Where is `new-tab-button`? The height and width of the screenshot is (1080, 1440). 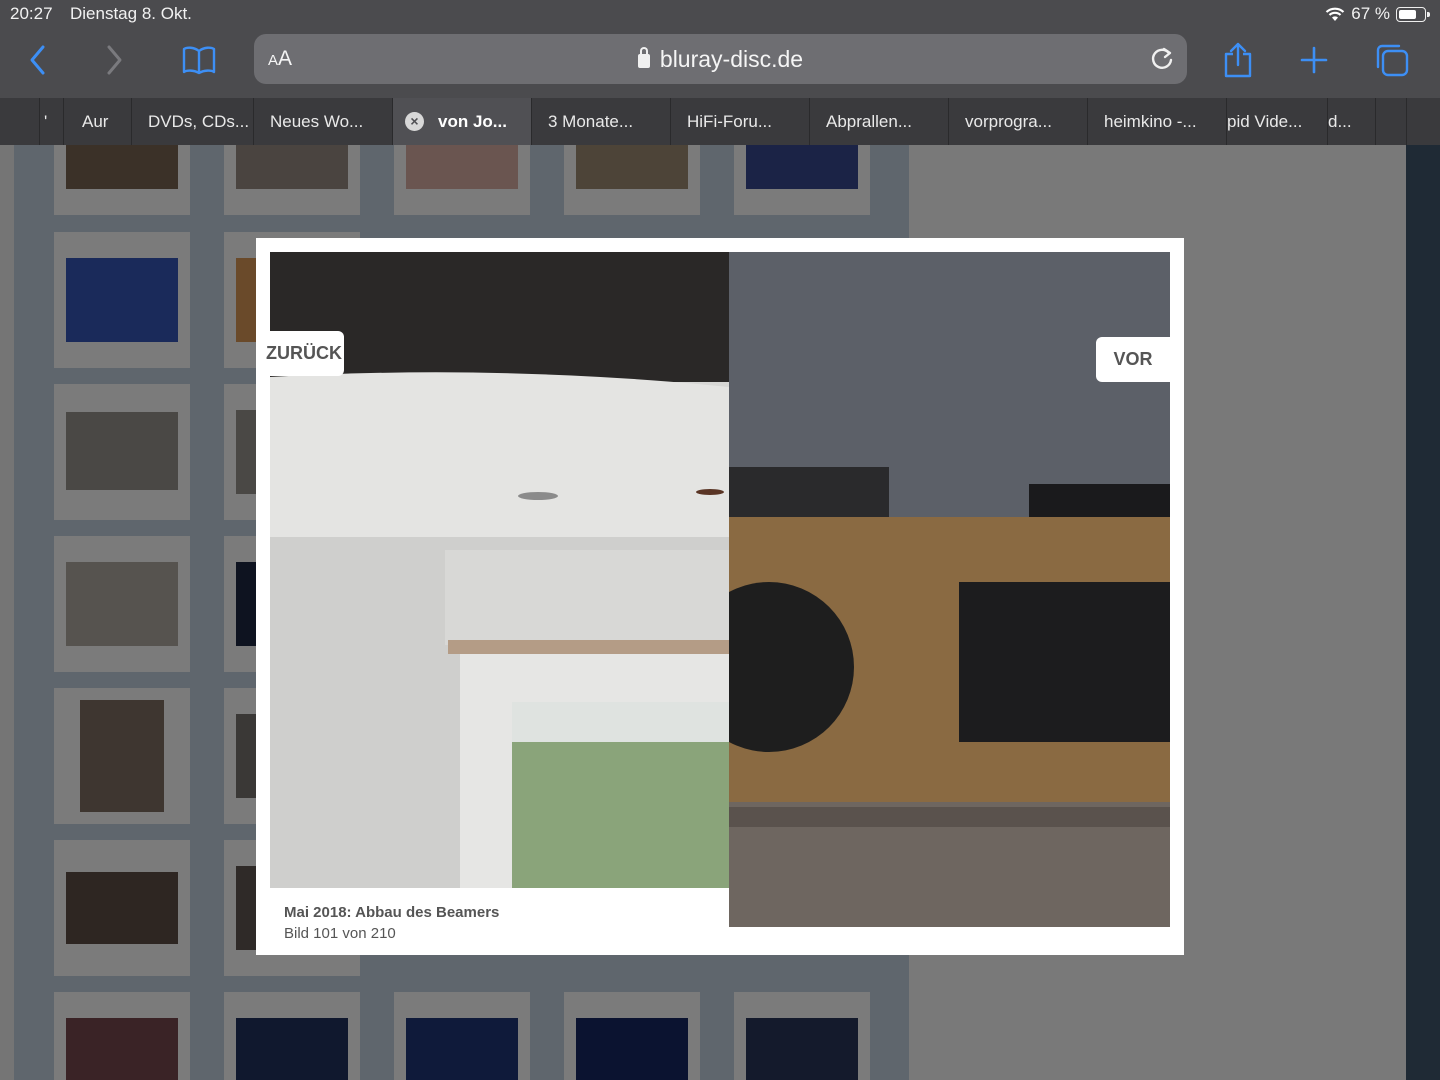 new-tab-button is located at coordinates (1314, 60).